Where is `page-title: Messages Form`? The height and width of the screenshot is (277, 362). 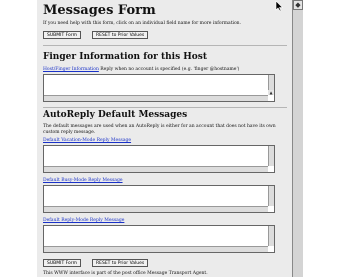
page-title: Messages Form is located at coordinates (99, 10).